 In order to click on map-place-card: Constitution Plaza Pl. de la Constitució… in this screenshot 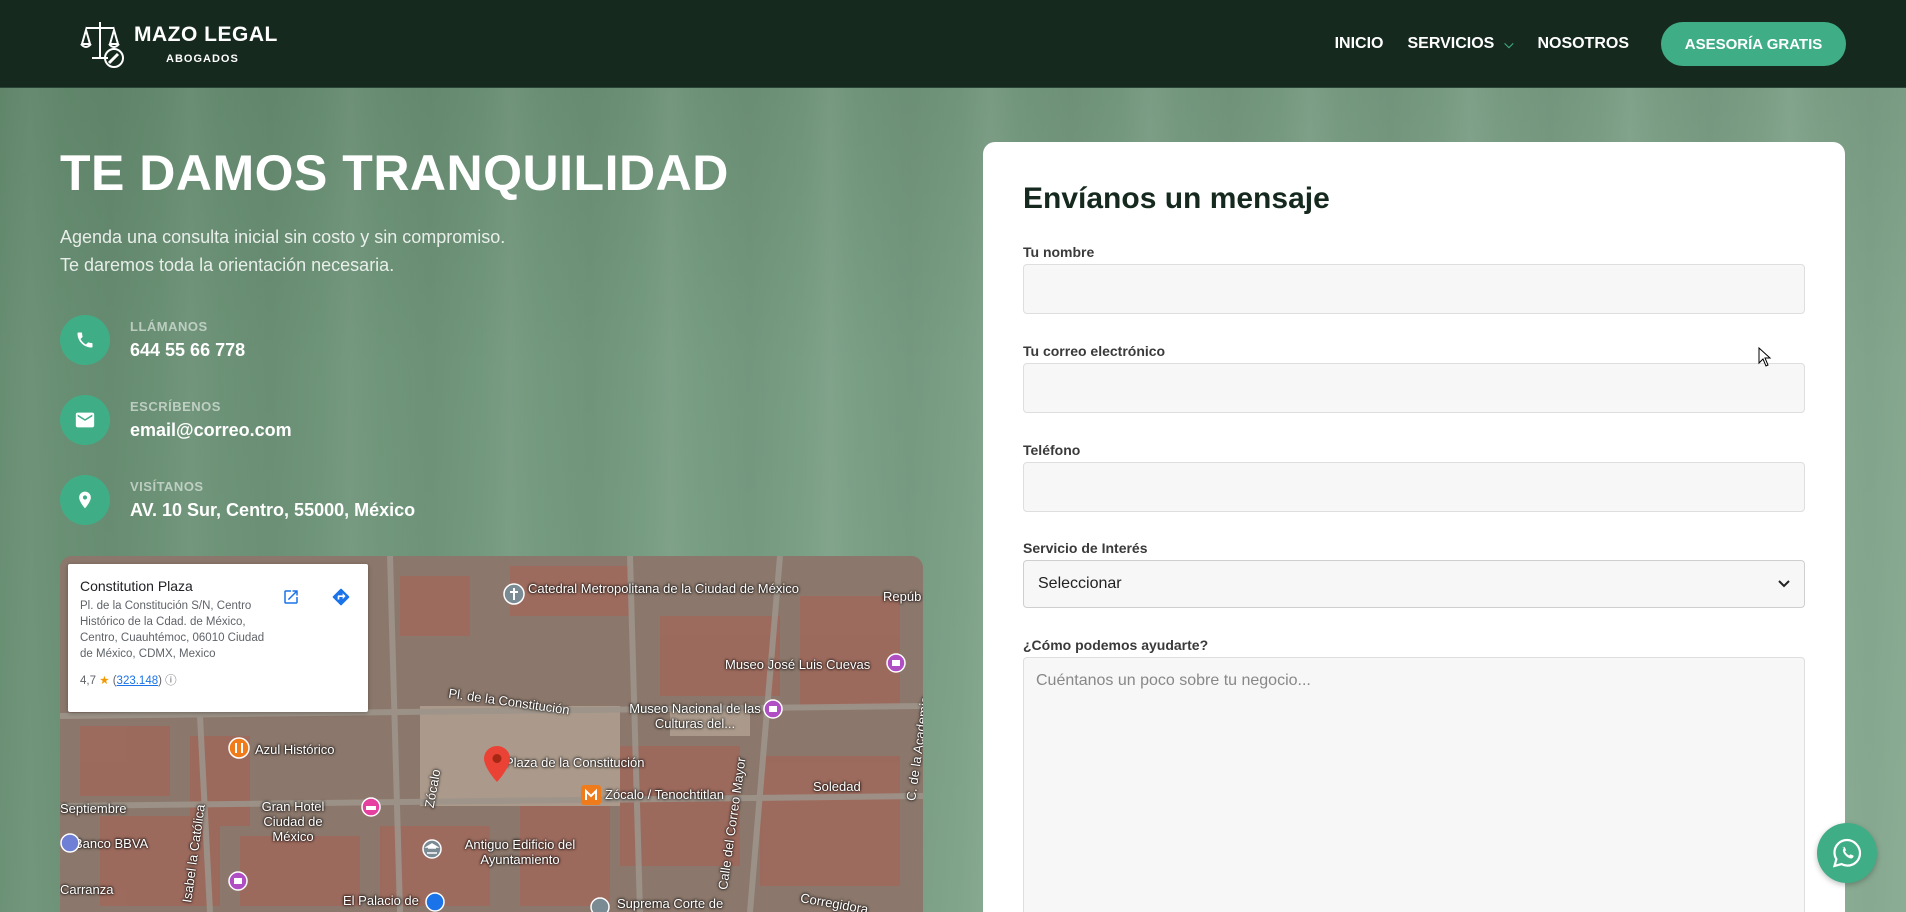, I will do `click(218, 638)`.